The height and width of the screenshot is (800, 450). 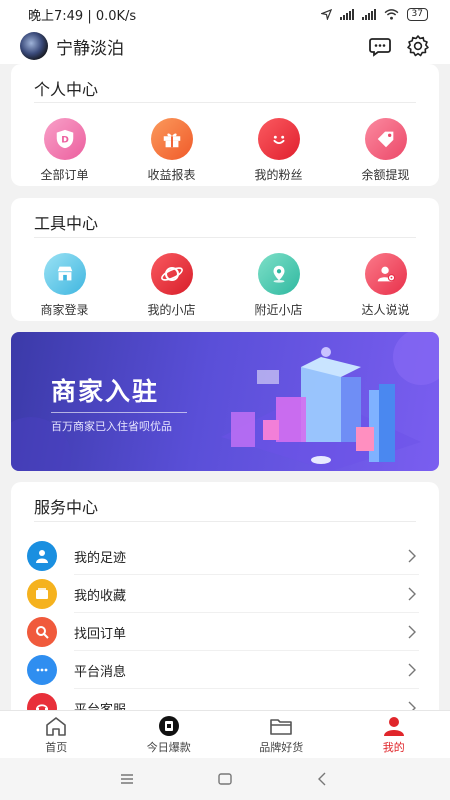 I want to click on tab-label: 首页, so click(x=56, y=747).